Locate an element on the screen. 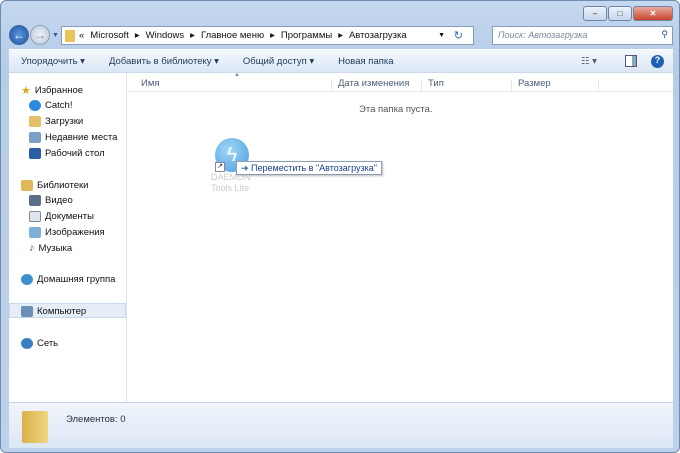 Image resolution: width=680 pixels, height=453 pixels. nav-computer: Компьютер is located at coordinates (53, 311).